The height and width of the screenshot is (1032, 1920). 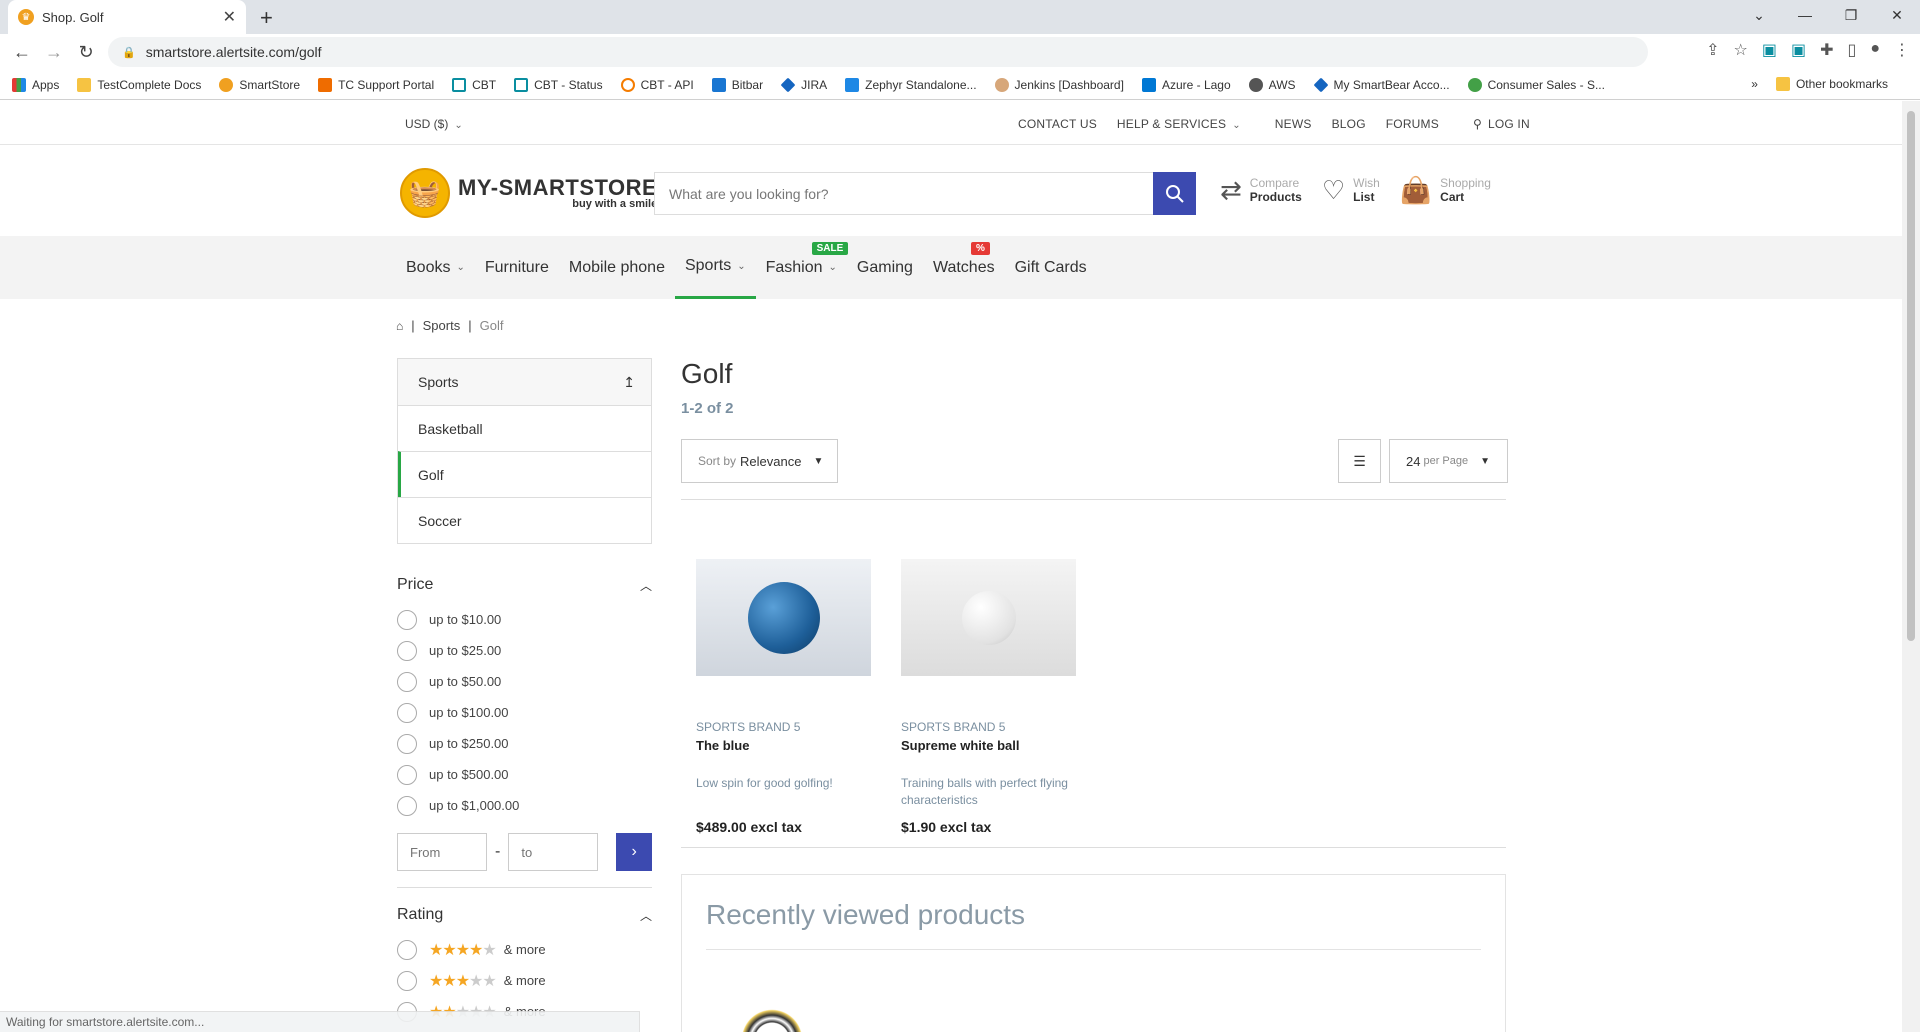 I want to click on nav-item-watches: % Watches, so click(x=964, y=267).